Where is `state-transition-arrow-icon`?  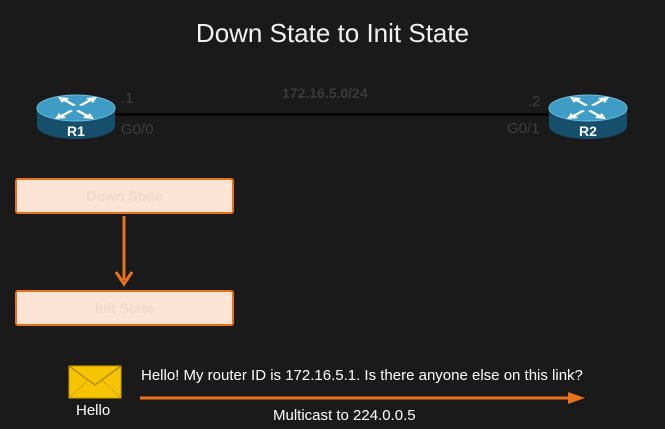
state-transition-arrow-icon is located at coordinates (124, 251).